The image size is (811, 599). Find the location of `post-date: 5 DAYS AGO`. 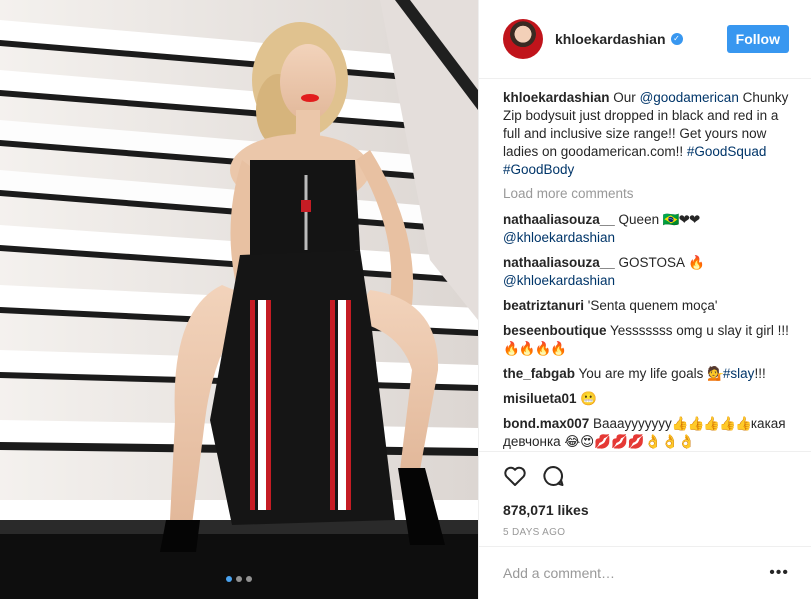

post-date: 5 DAYS AGO is located at coordinates (646, 532).